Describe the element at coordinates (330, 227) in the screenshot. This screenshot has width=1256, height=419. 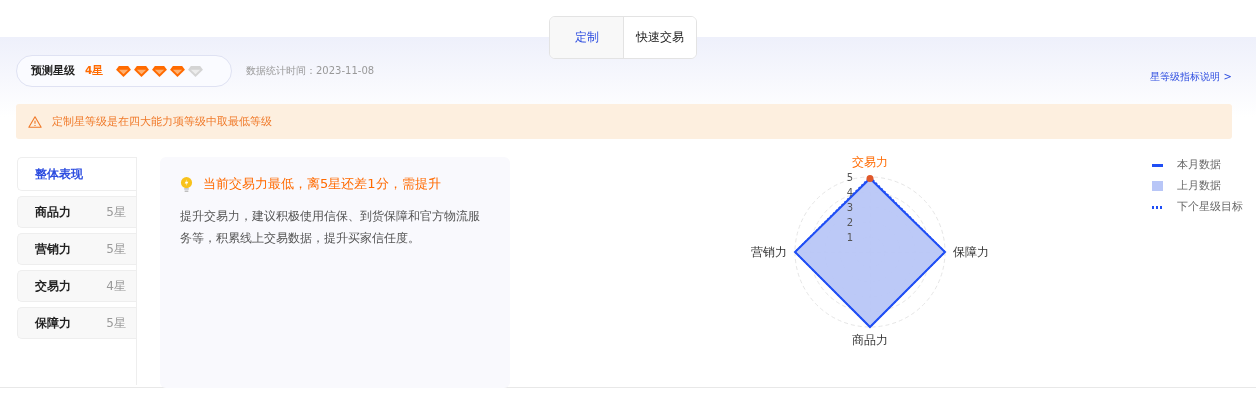
I see `tip-text: 提升交易力，建议积极使用信保、到货保障和官方物流服务等，积累线上交易数据，提升买家信任度。` at that location.